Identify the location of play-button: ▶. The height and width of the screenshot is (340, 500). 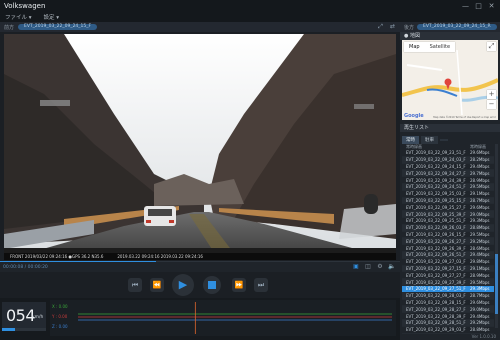
(183, 285).